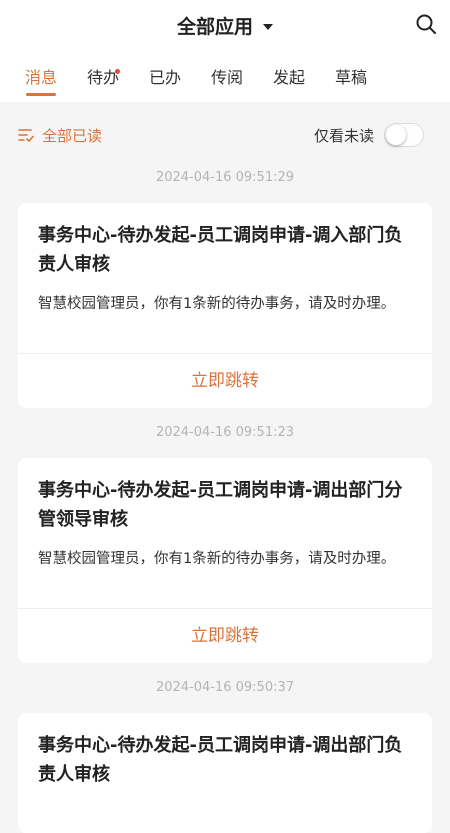  Describe the element at coordinates (225, 177) in the screenshot. I see `message-timestamp: 2024-04-16 09:51:29` at that location.